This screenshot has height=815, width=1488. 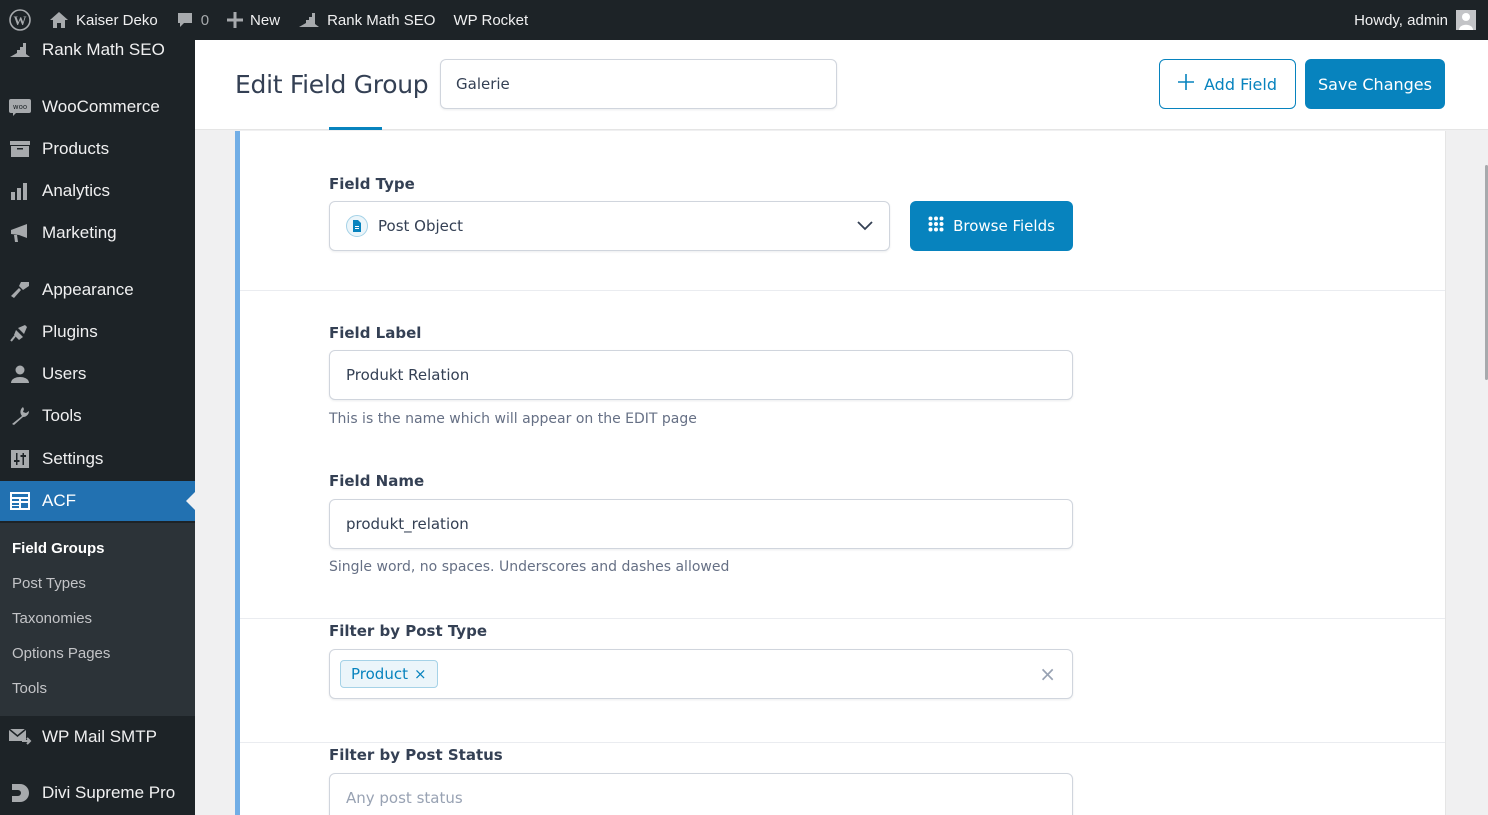 What do you see at coordinates (841, 85) in the screenshot?
I see `page-header: Edit Field Group Add Field Save Changes` at bounding box center [841, 85].